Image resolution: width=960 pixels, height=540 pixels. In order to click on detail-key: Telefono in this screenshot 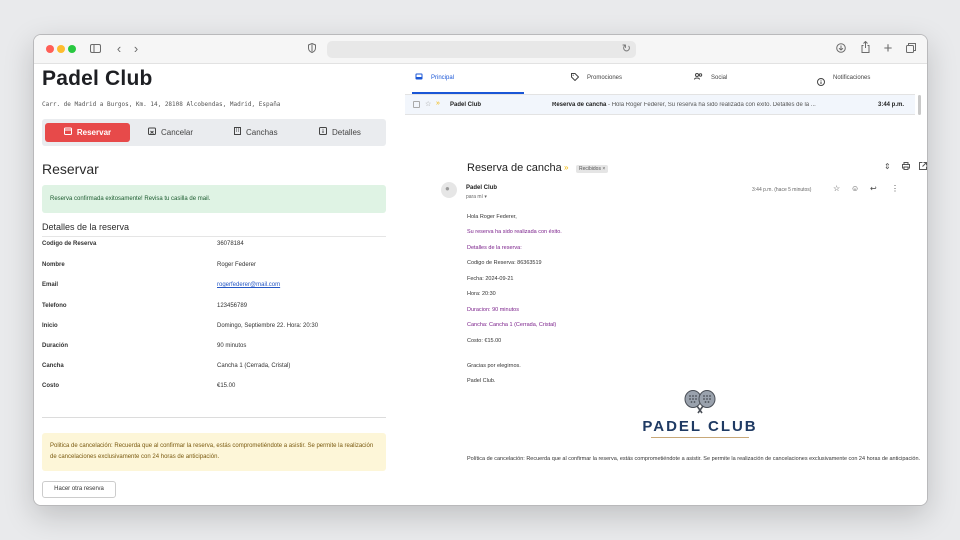, I will do `click(54, 306)`.